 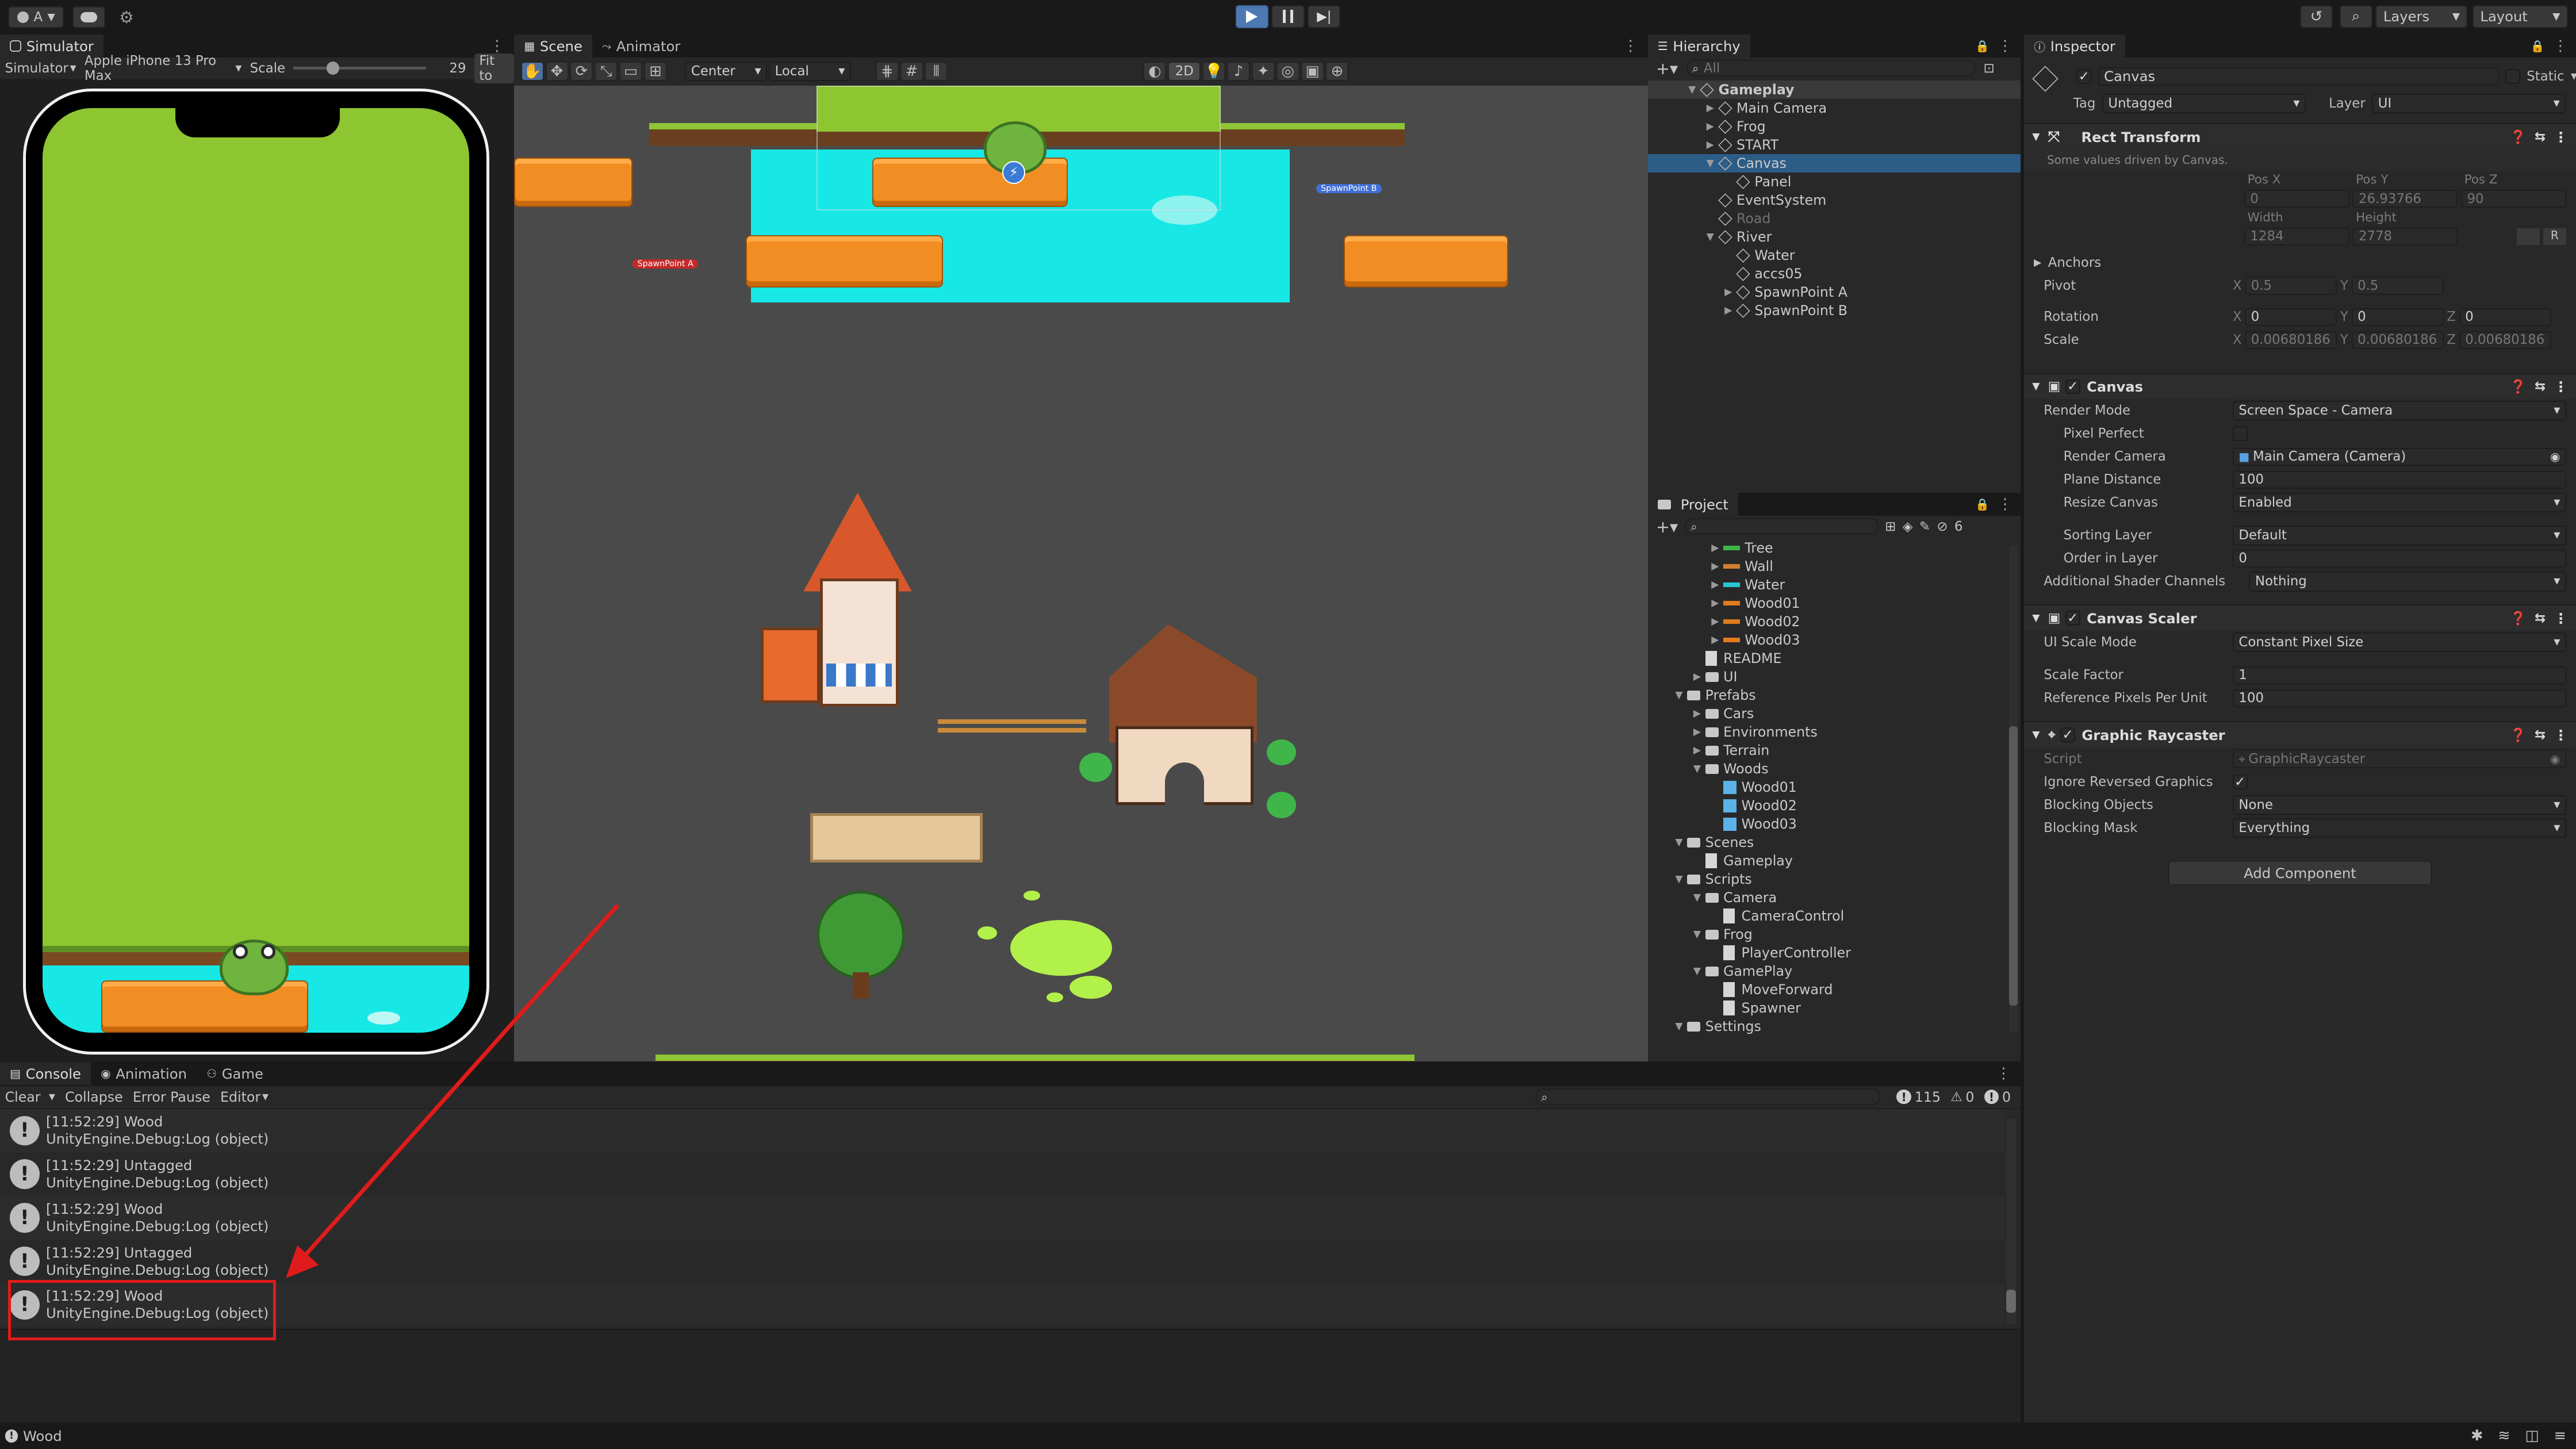 I want to click on status-bar: ! Wood ✱ ≋ ◫ ≡, so click(x=1288, y=1436).